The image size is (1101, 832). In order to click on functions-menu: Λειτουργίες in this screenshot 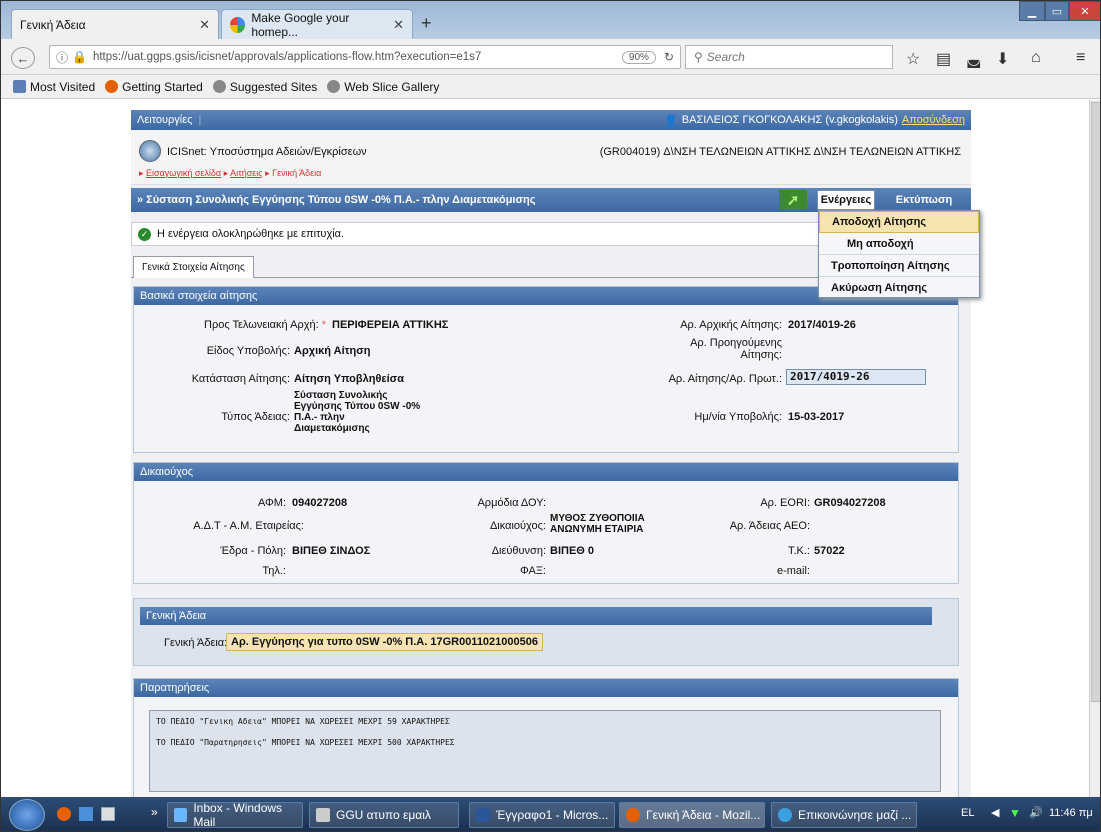, I will do `click(164, 120)`.